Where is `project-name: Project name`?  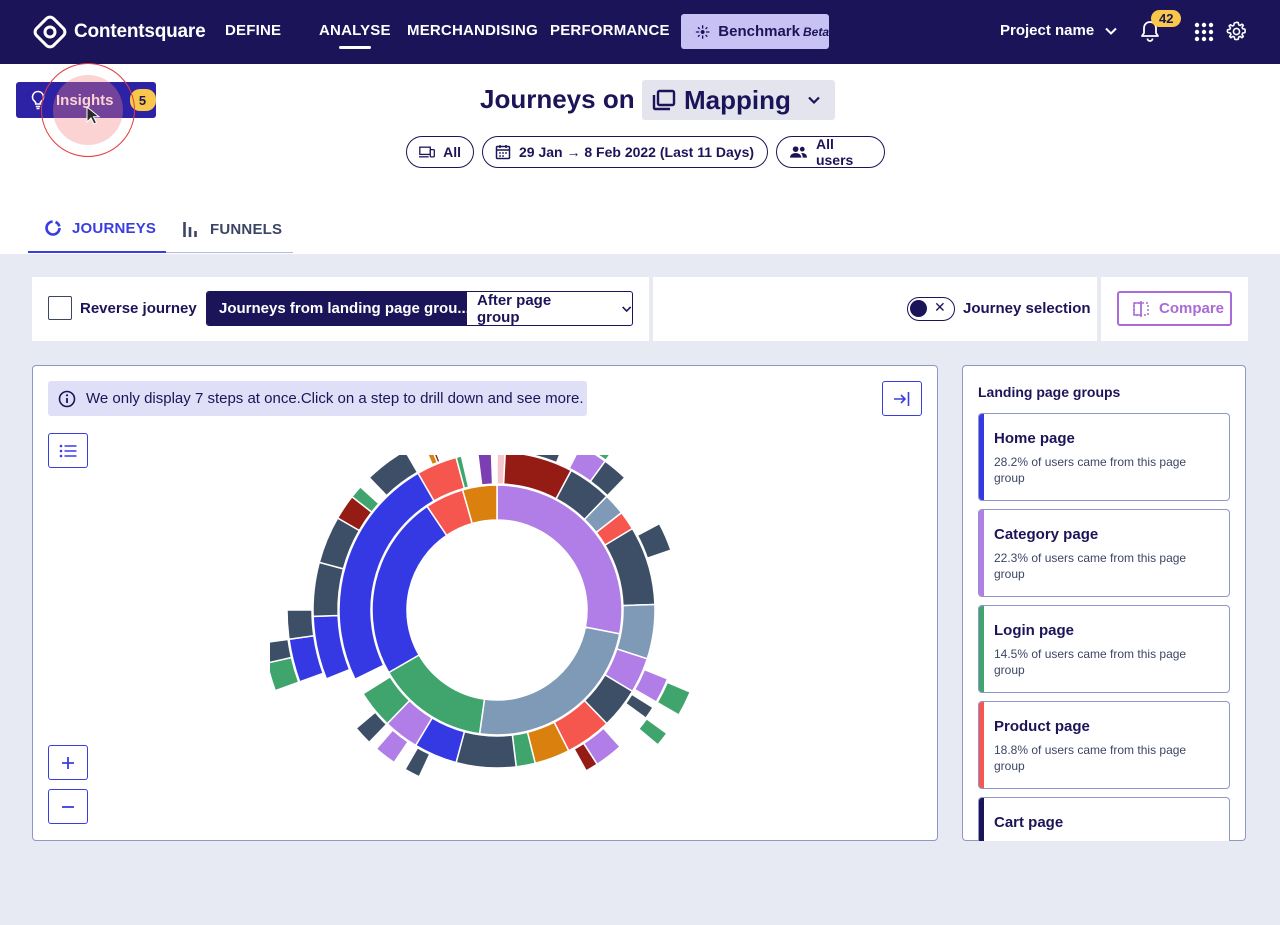 project-name: Project name is located at coordinates (1047, 30).